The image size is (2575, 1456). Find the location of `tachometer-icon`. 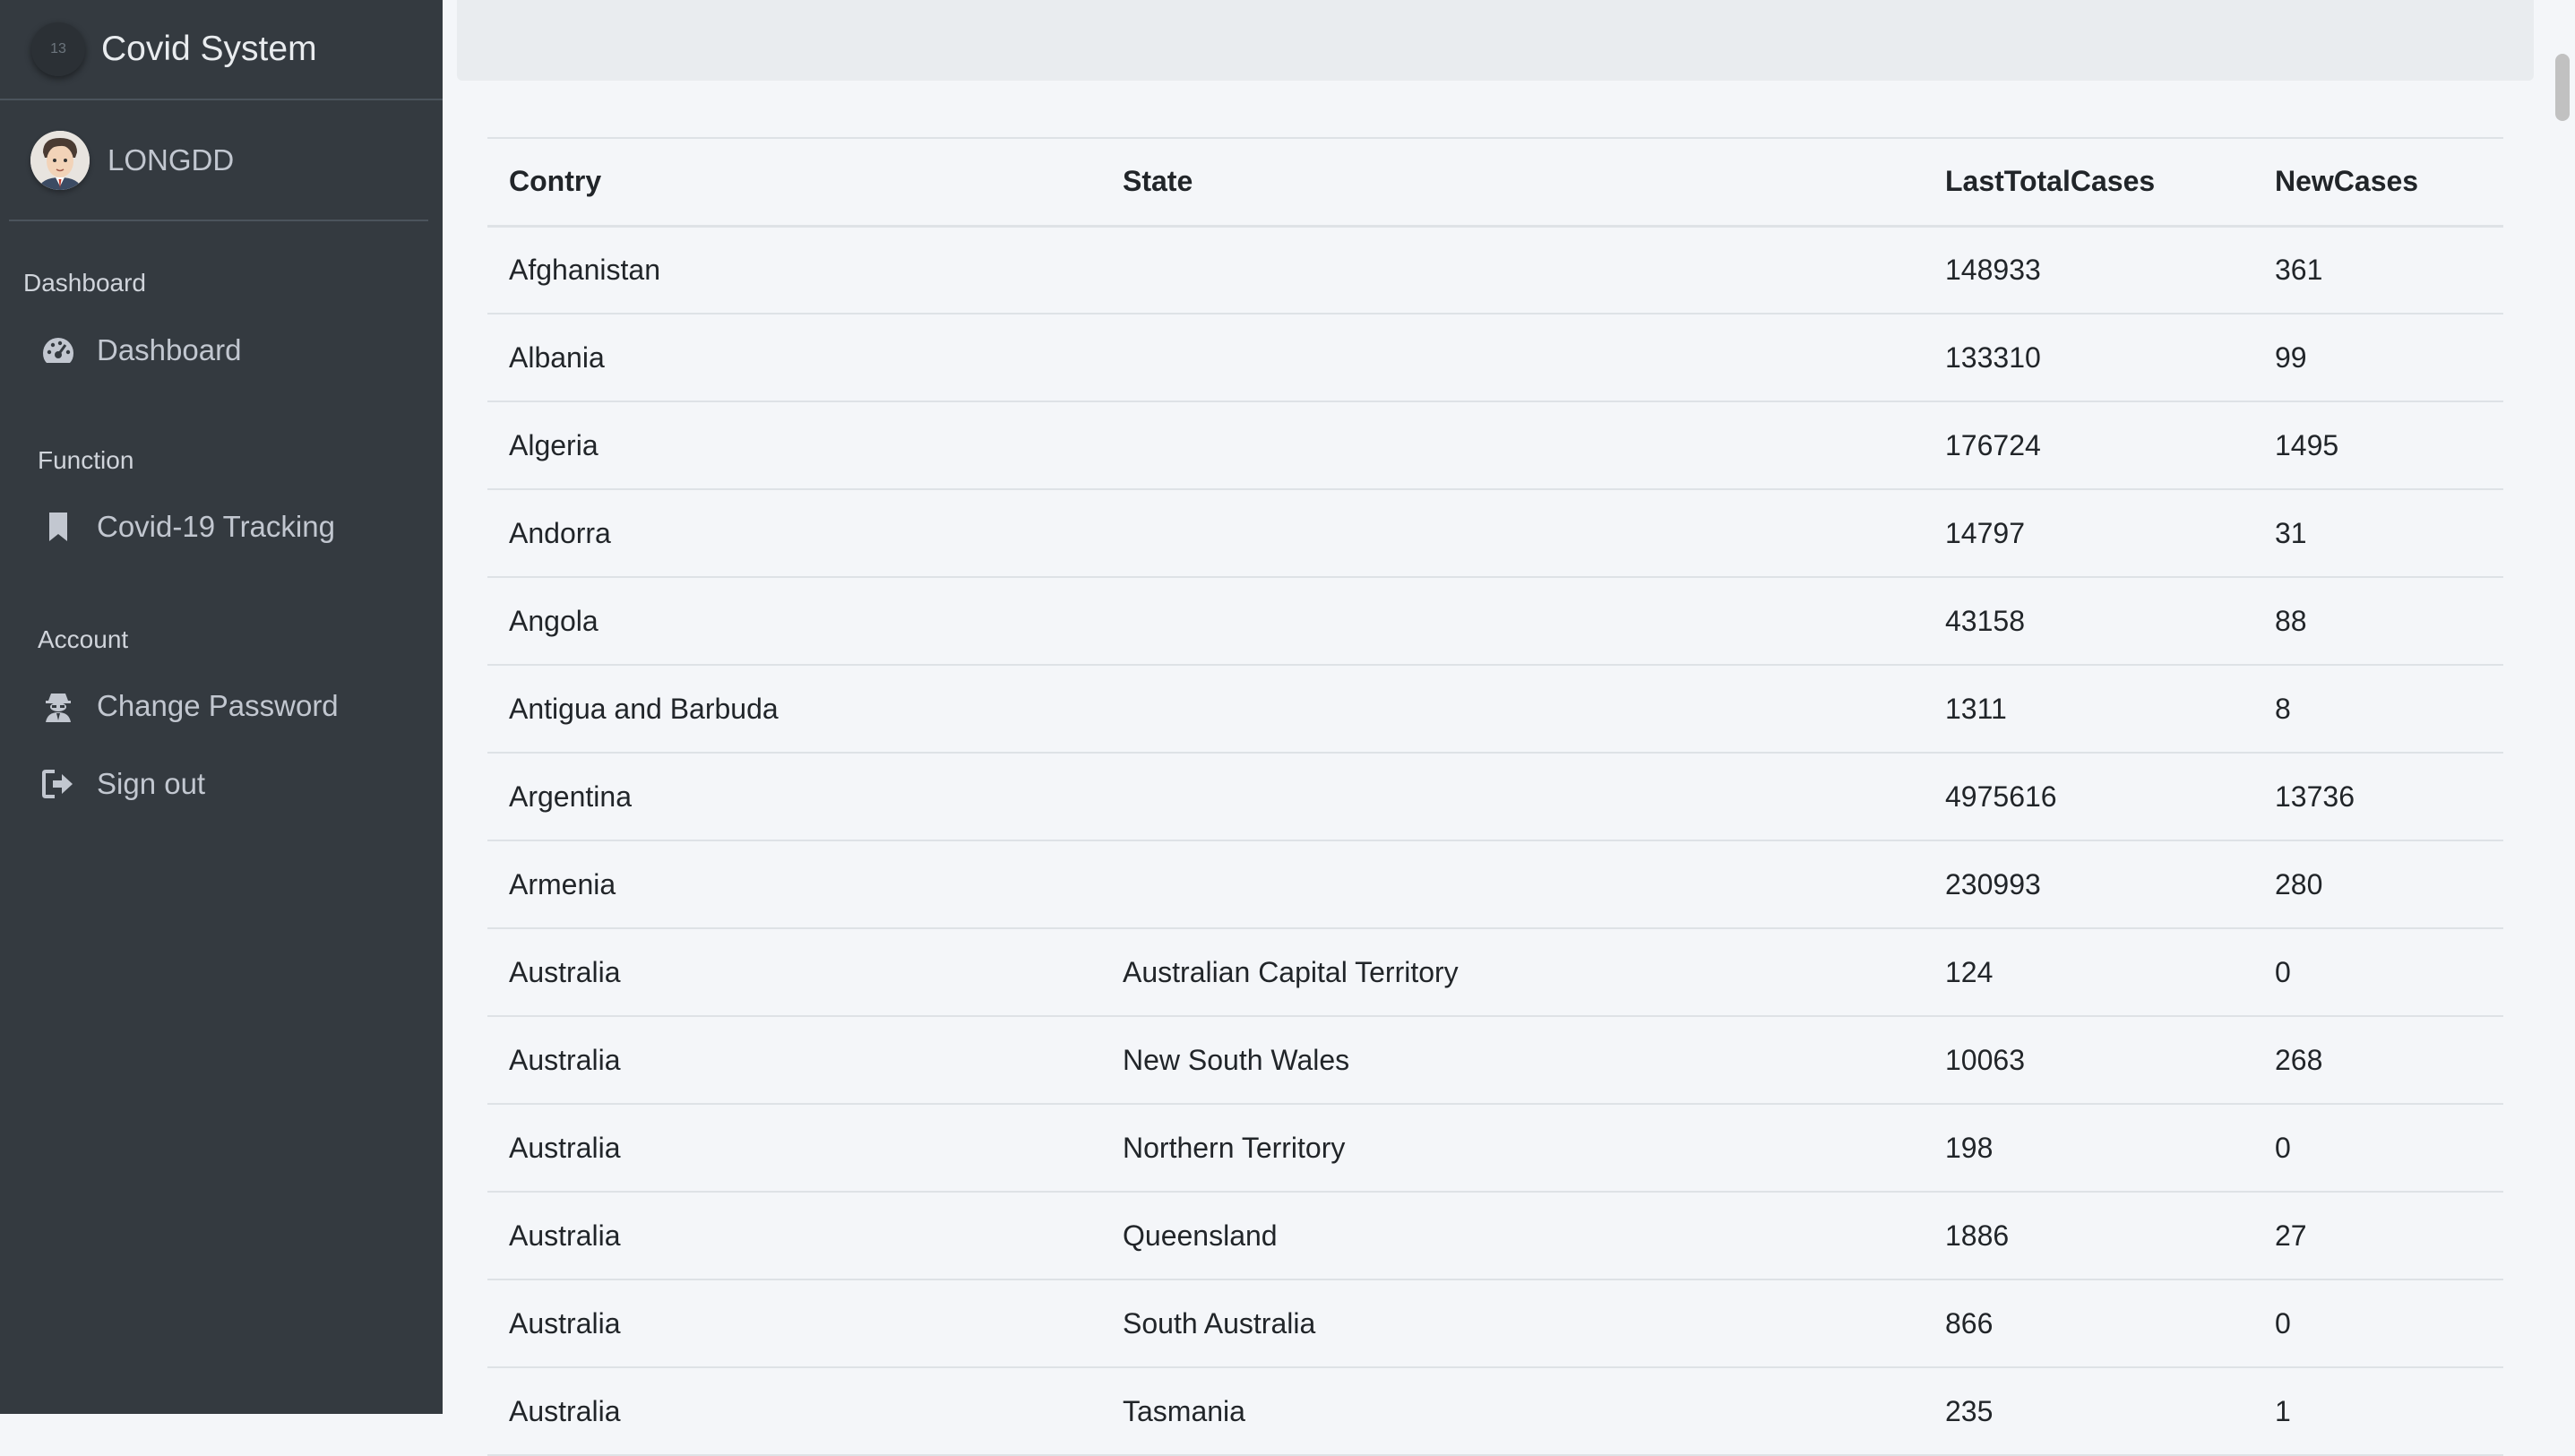

tachometer-icon is located at coordinates (58, 350).